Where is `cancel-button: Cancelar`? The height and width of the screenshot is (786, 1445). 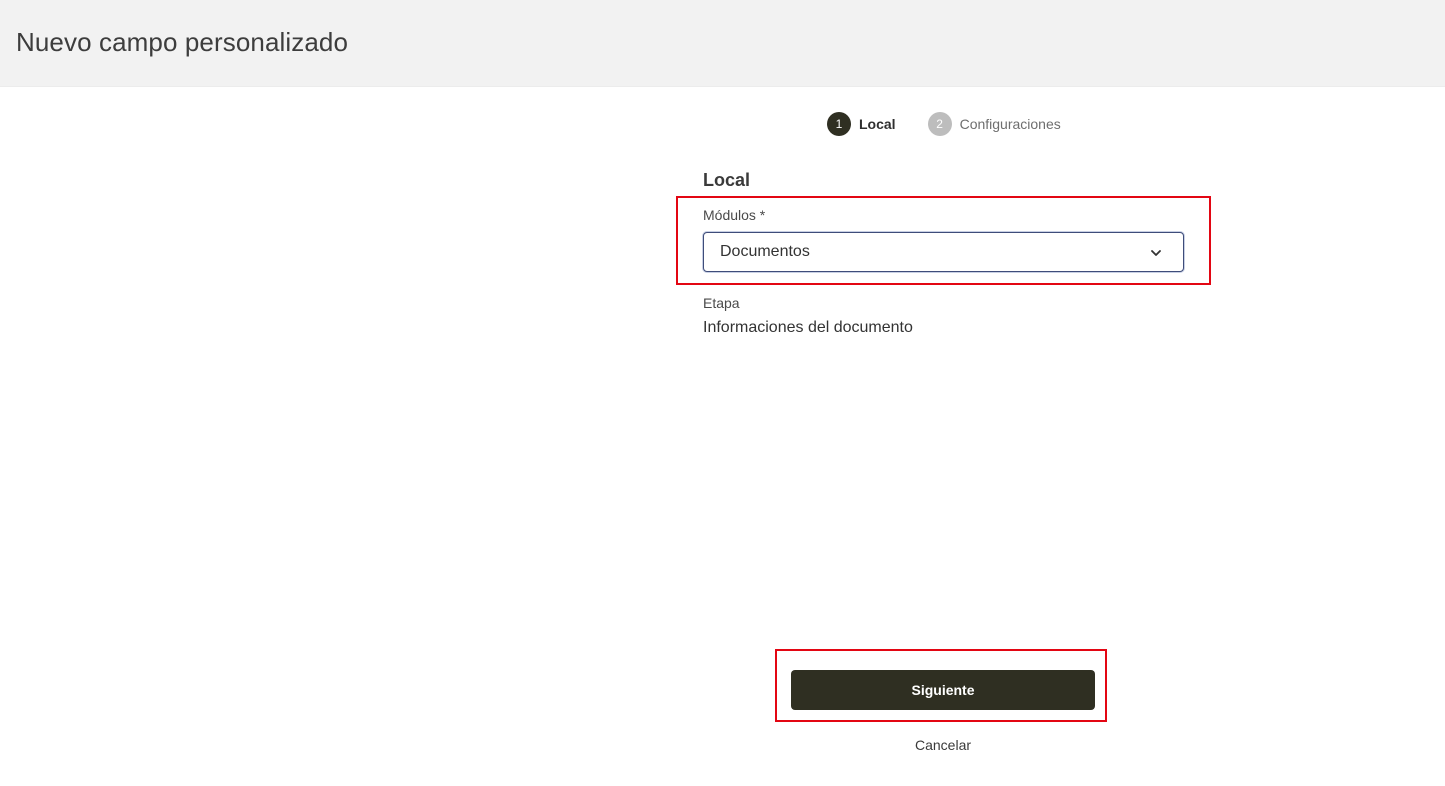 cancel-button: Cancelar is located at coordinates (943, 745).